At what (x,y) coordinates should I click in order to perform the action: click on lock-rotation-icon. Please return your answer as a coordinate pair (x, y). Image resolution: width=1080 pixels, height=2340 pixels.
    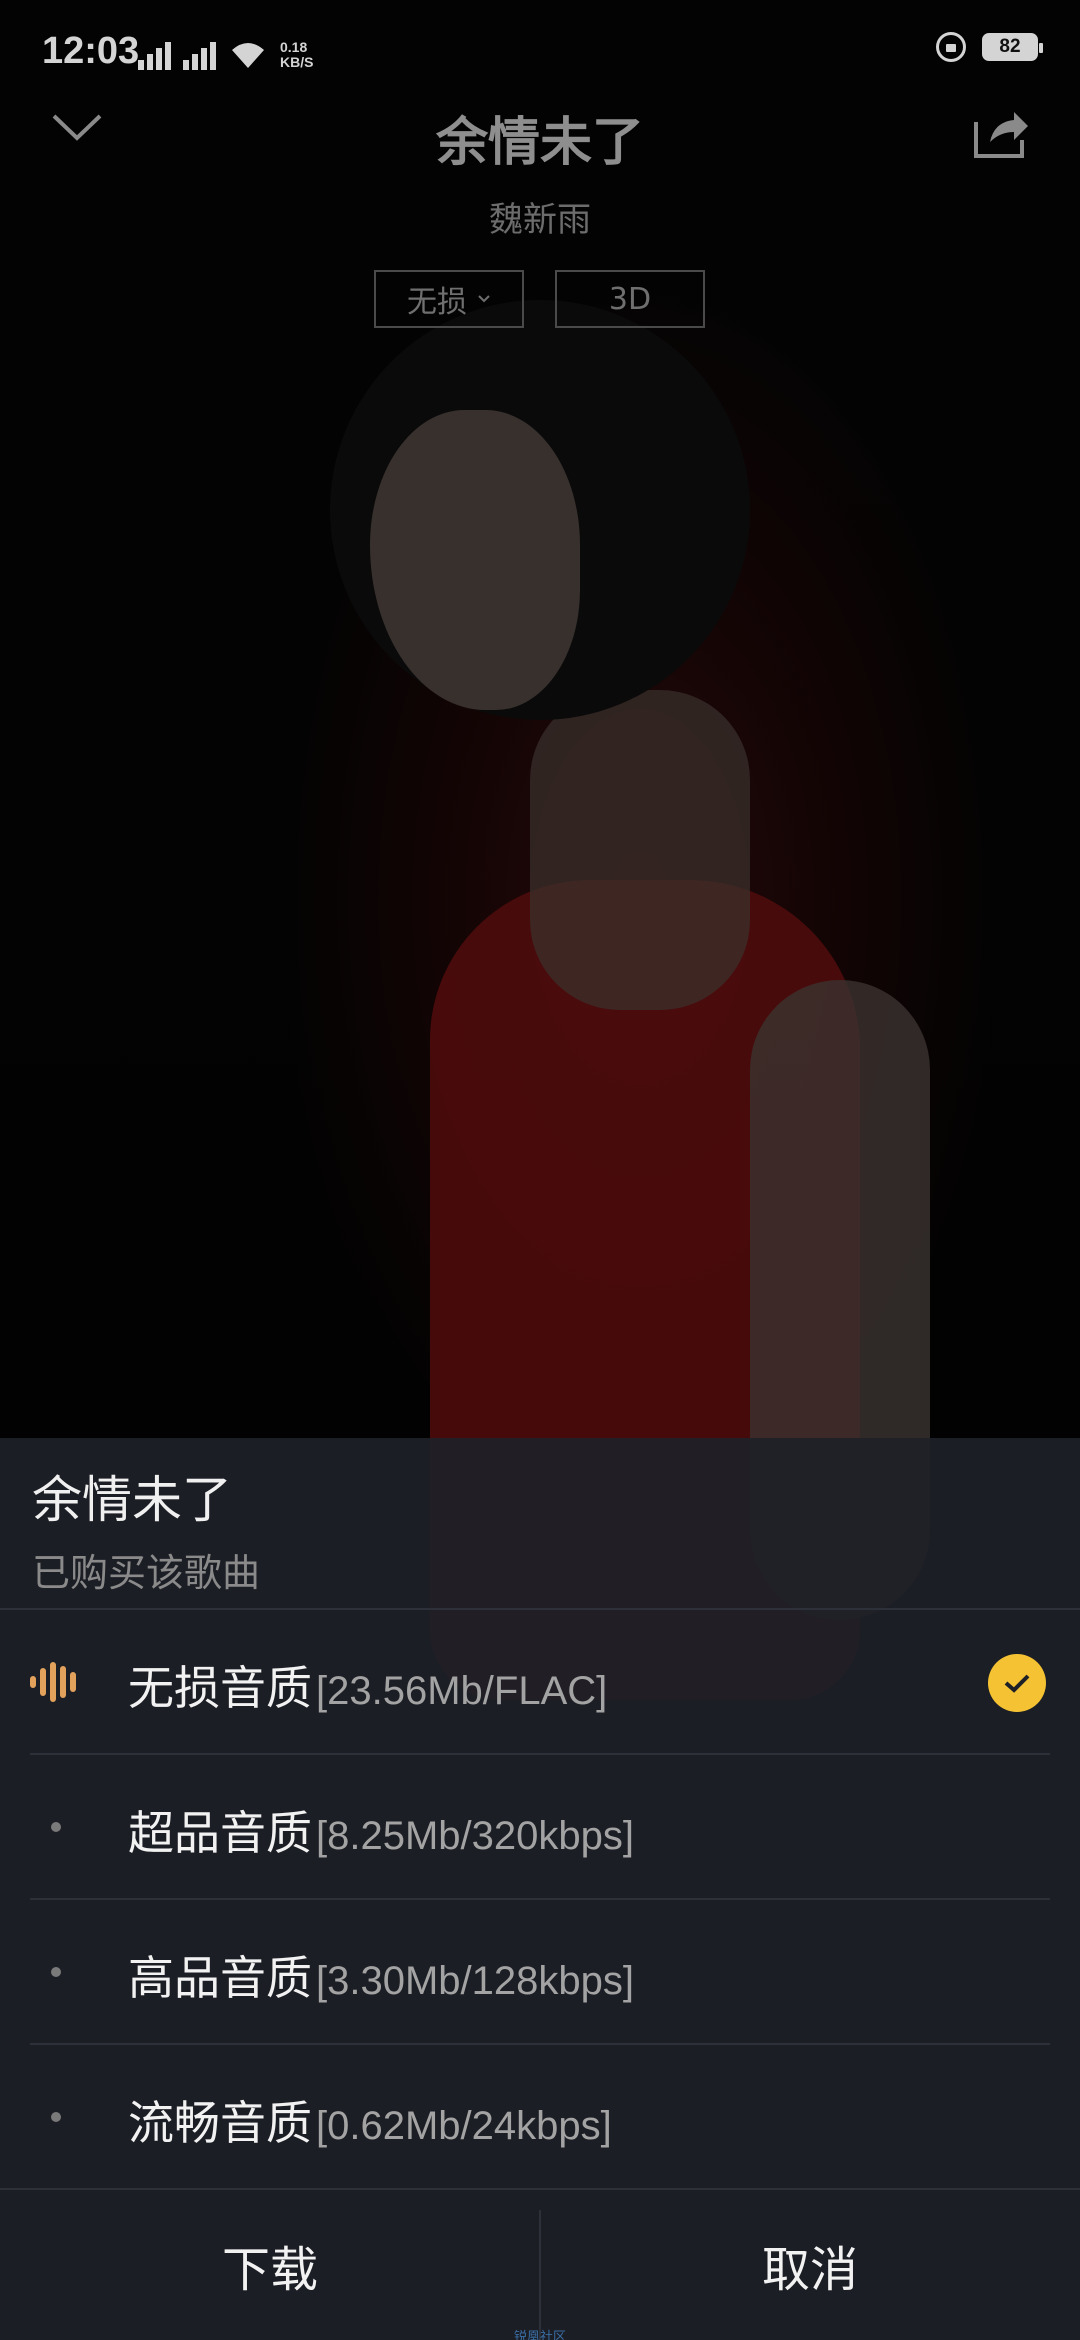
    Looking at the image, I should click on (951, 47).